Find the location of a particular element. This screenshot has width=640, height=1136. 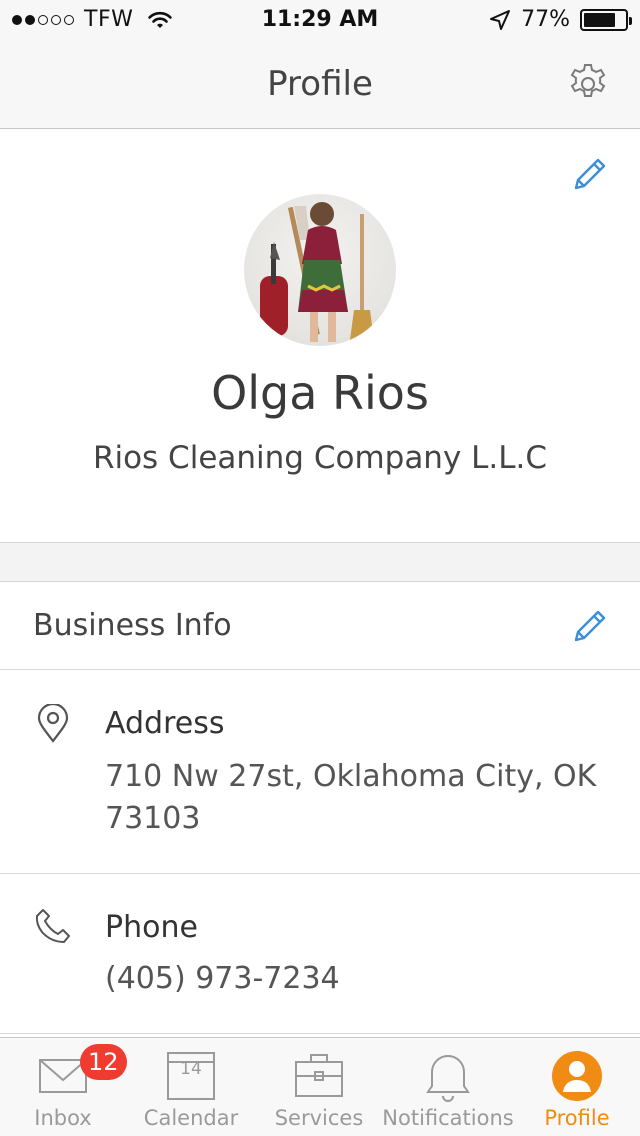

tab-notifications: Notifications is located at coordinates (448, 1087).